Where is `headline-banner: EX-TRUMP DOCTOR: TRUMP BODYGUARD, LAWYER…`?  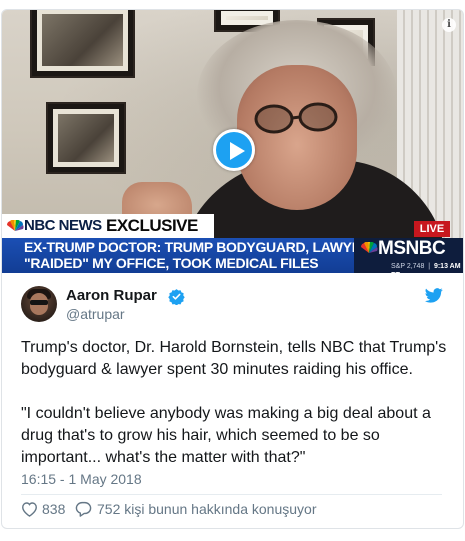 headline-banner: EX-TRUMP DOCTOR: TRUMP BODYGUARD, LAWYER… is located at coordinates (186, 255).